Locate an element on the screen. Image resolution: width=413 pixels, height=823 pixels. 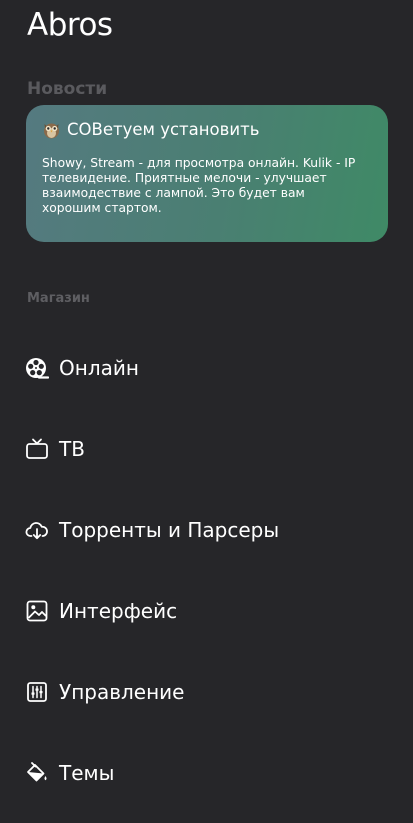
owl-icon is located at coordinates (51, 129).